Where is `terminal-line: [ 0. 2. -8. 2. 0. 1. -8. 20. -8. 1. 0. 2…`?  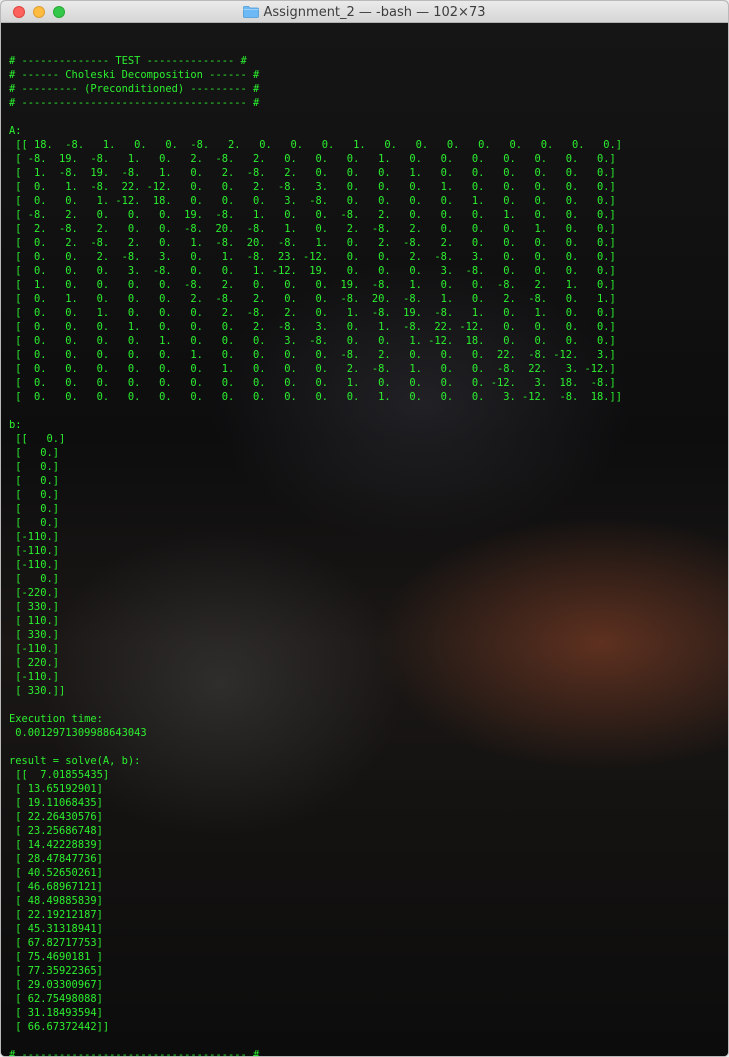 terminal-line: [ 0. 2. -8. 2. 0. 1. -8. 20. -8. 1. 0. 2… is located at coordinates (312, 243).